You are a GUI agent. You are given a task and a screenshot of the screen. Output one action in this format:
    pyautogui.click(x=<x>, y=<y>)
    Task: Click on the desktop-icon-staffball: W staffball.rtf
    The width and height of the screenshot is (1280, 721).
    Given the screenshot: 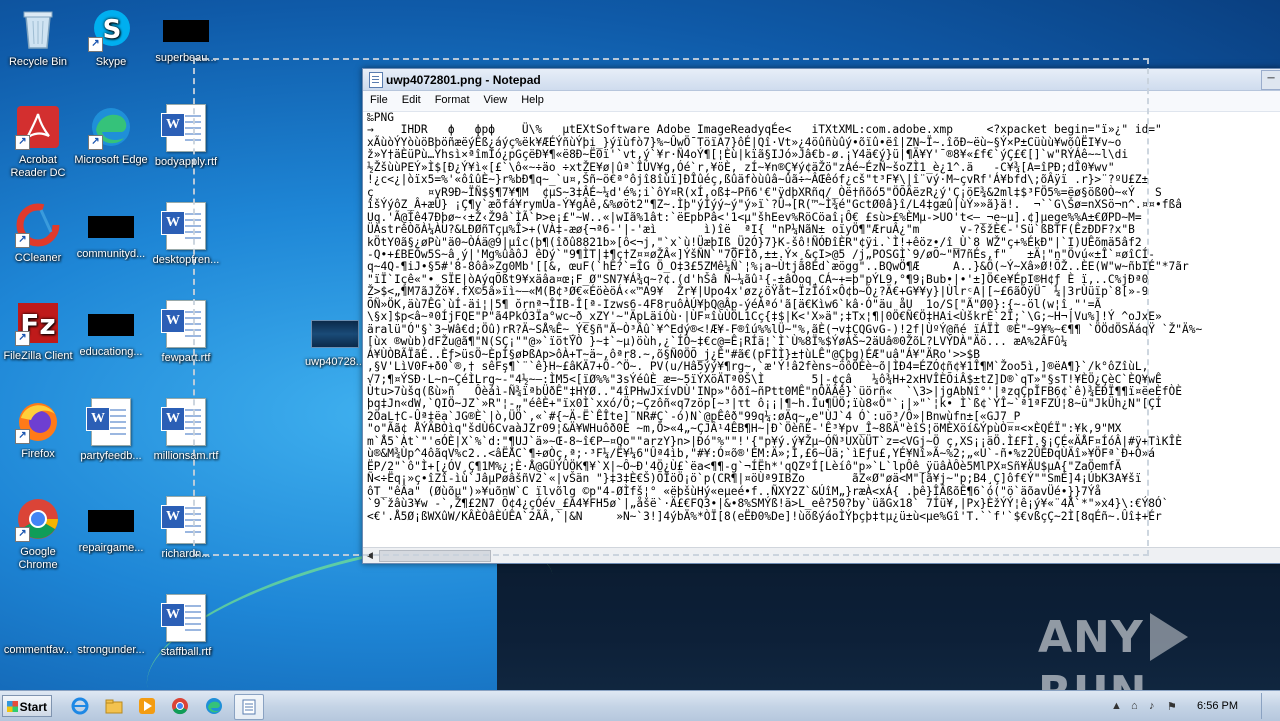 What is the action you would take?
    pyautogui.click(x=186, y=626)
    